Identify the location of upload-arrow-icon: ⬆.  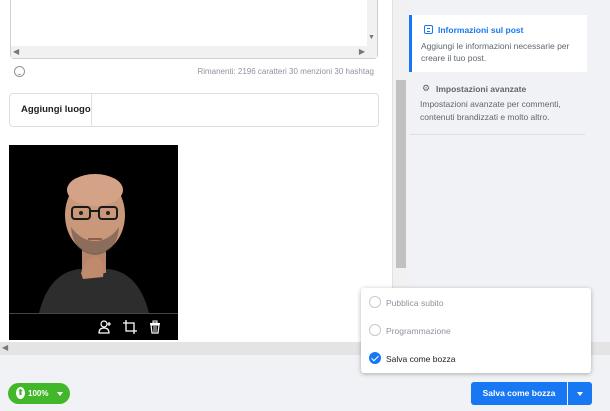
(20, 393).